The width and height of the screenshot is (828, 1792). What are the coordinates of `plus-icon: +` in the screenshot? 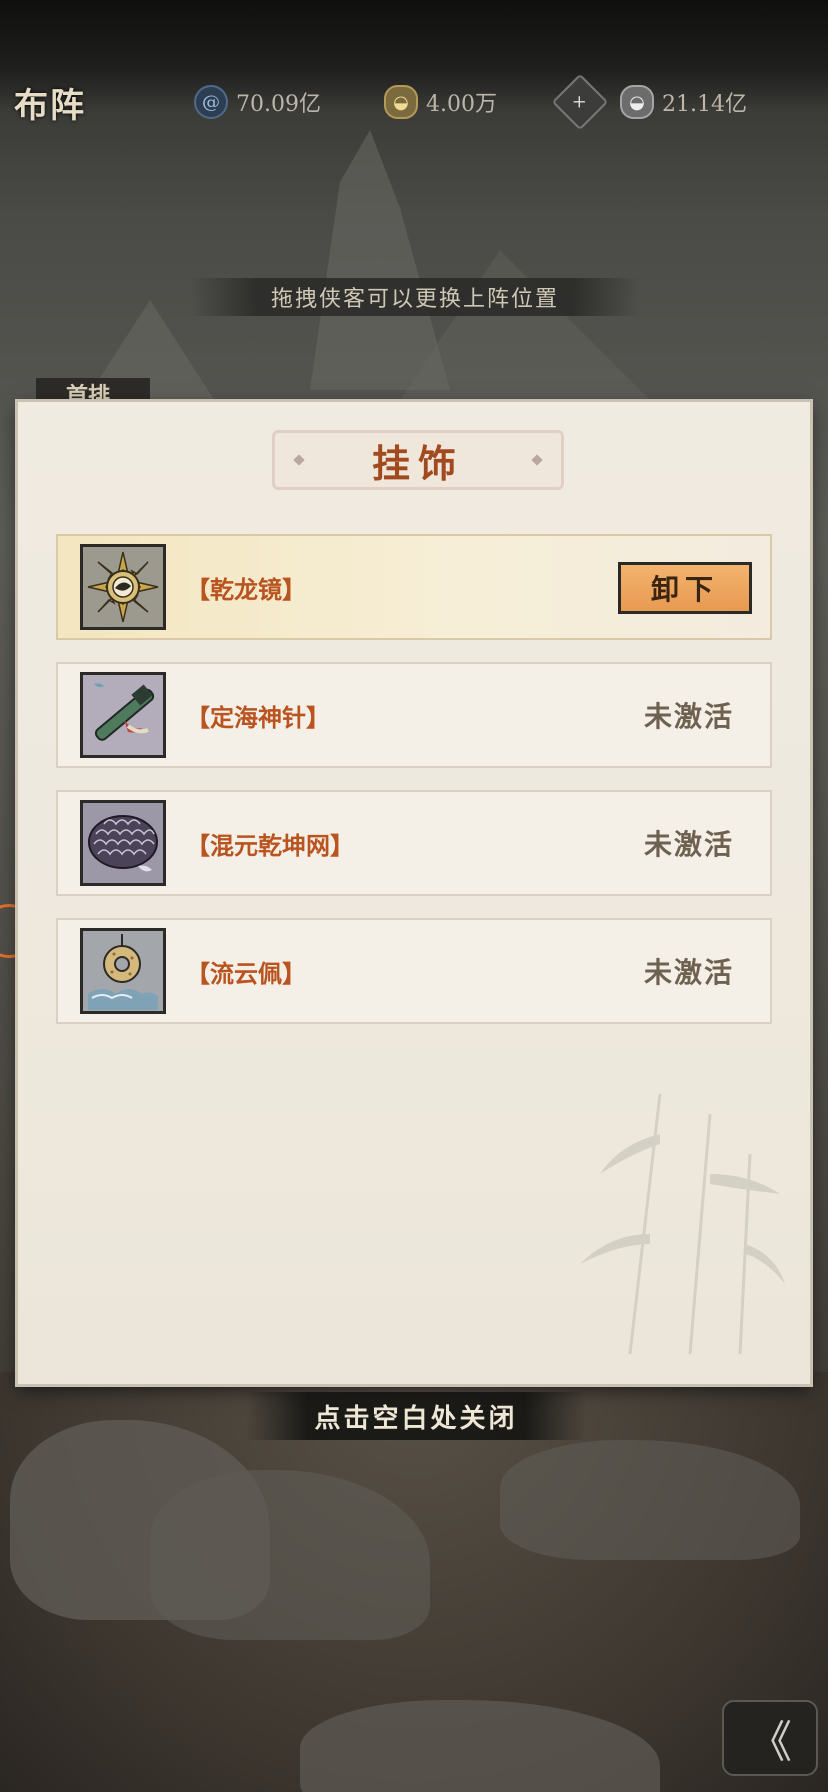 It's located at (580, 102).